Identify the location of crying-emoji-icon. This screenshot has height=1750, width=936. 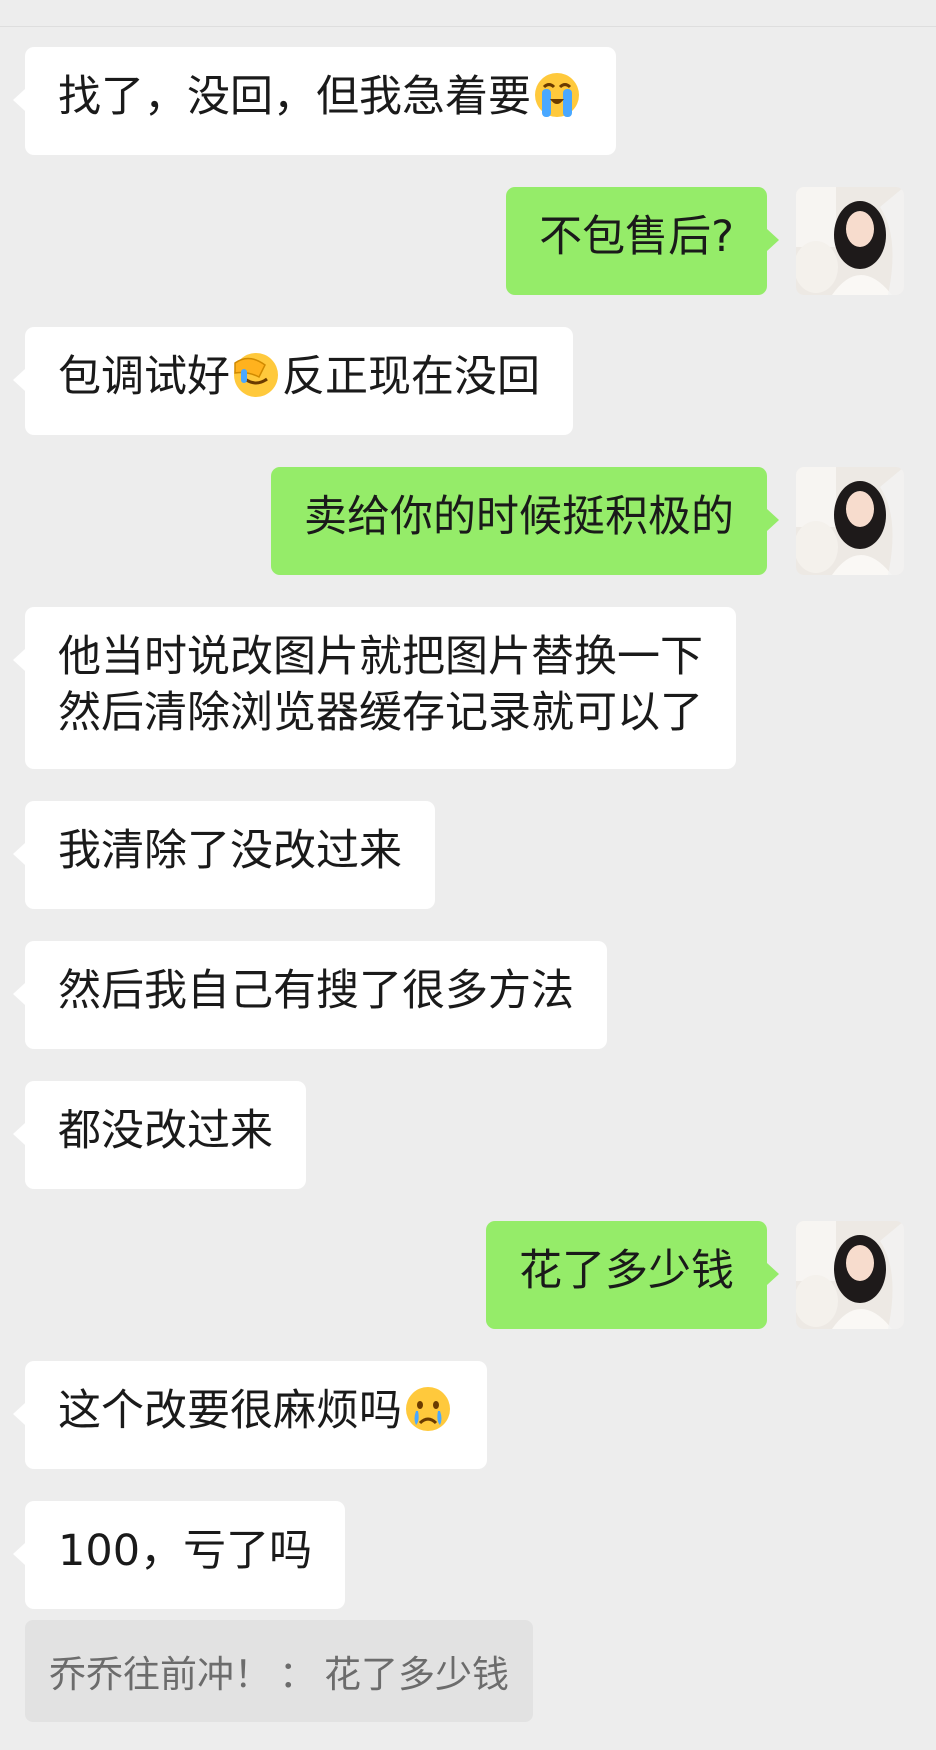
(428, 1409).